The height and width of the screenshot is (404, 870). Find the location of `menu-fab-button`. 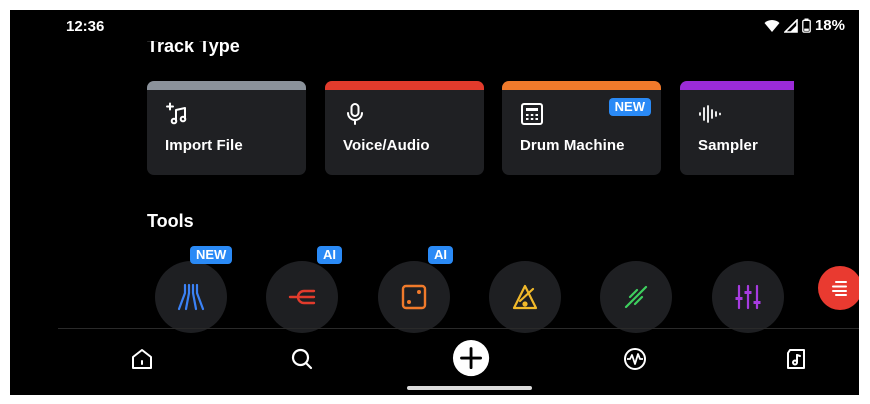

menu-fab-button is located at coordinates (838, 288).